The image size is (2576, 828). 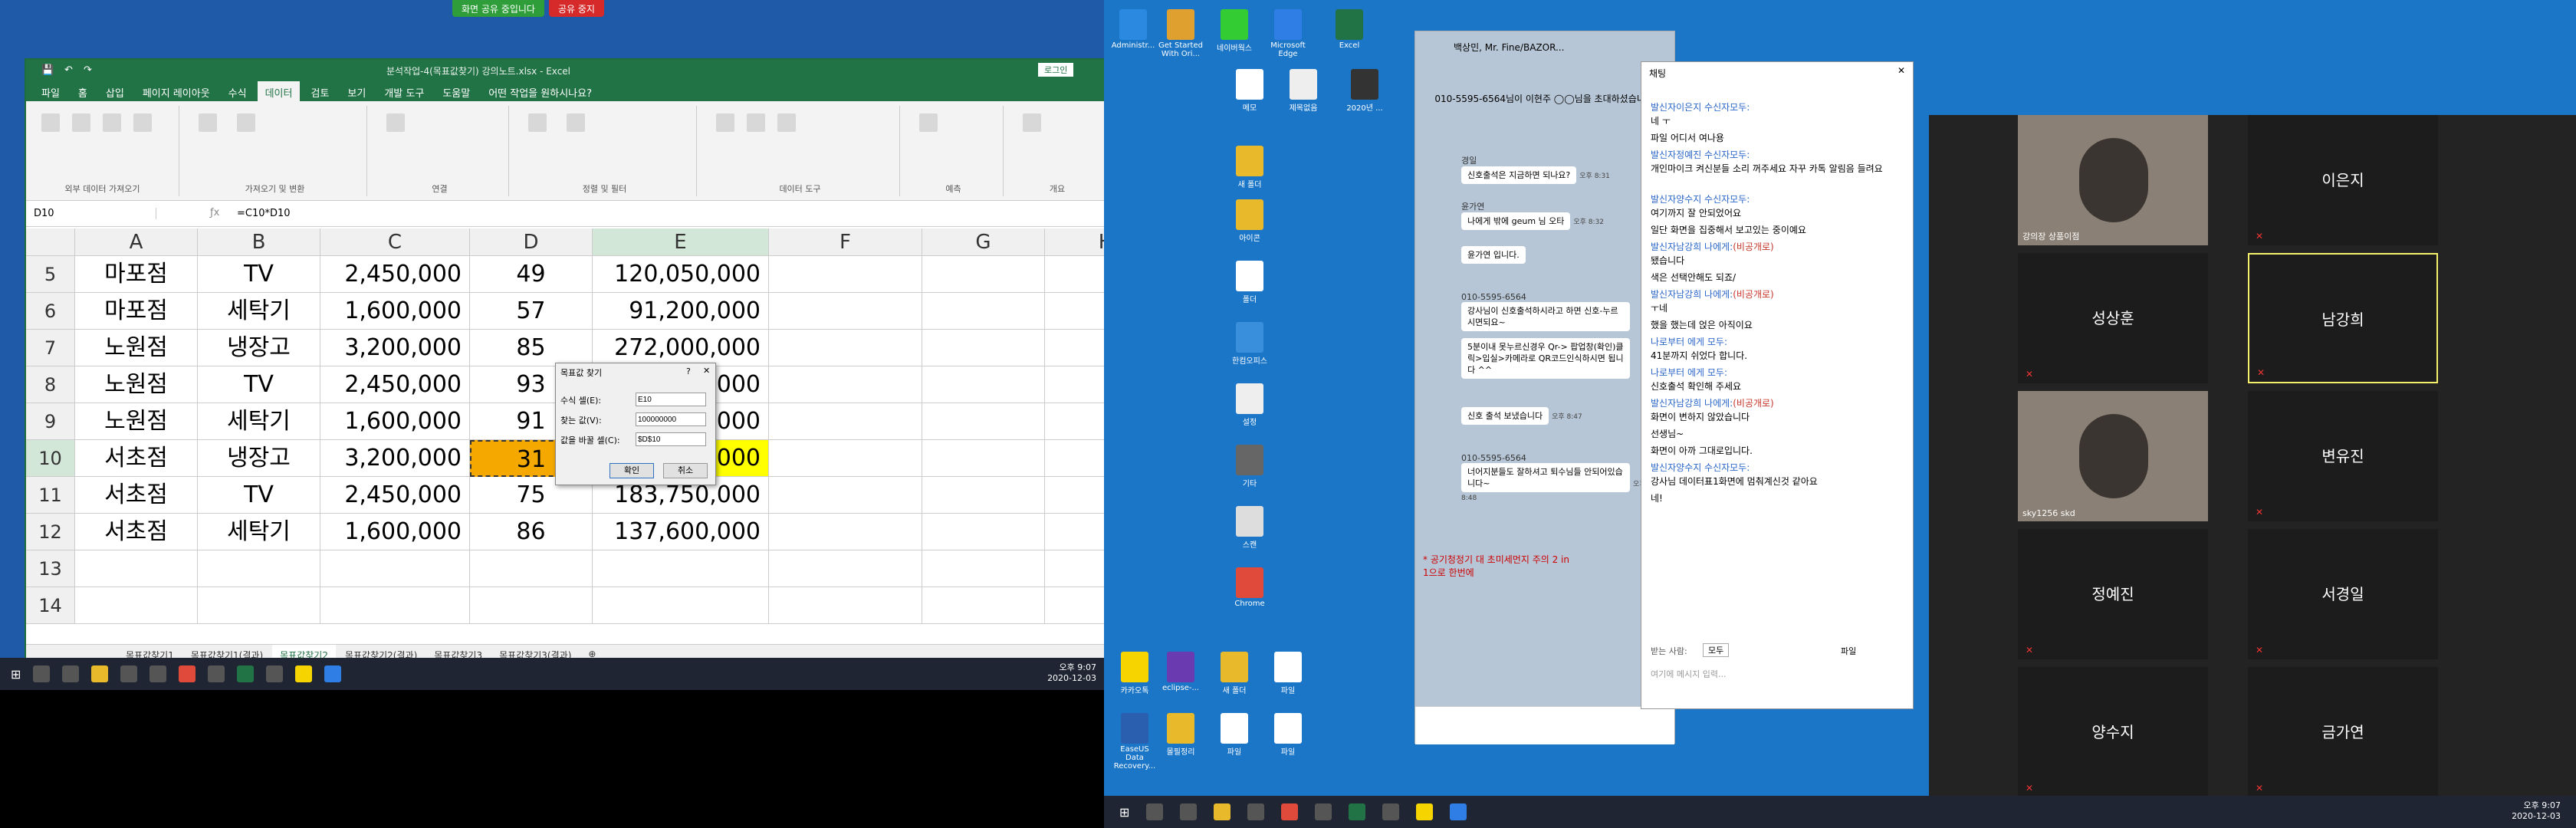 I want to click on login-button: 로그인, so click(x=1056, y=70).